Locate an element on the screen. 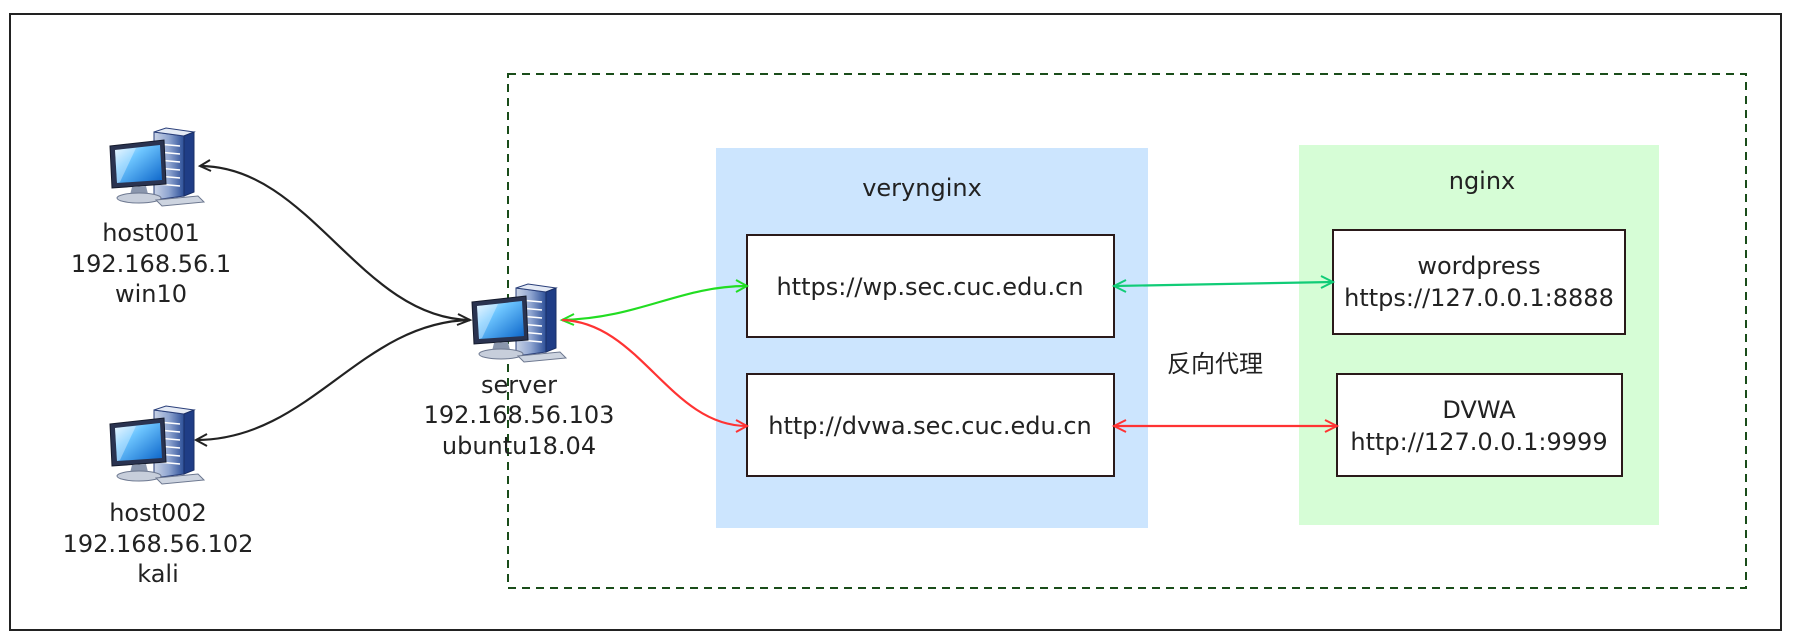 This screenshot has width=1793, height=638. host002-name: host002 is located at coordinates (158, 513).